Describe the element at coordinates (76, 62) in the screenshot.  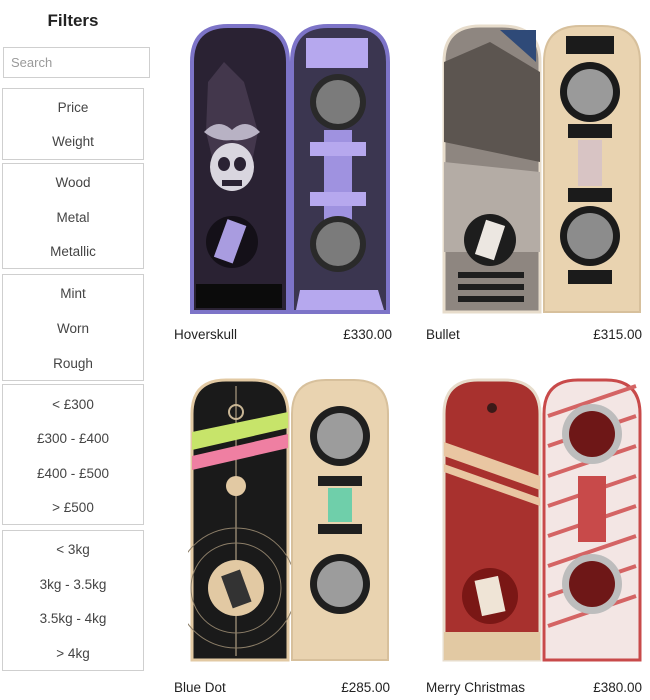
I see `search-input` at that location.